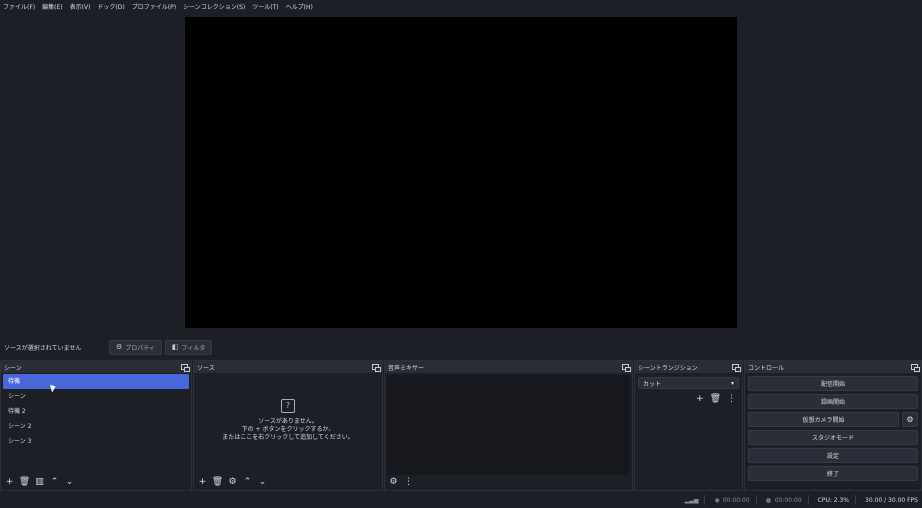  Describe the element at coordinates (19, 6) in the screenshot. I see `menu-file: ファイル(F)` at that location.